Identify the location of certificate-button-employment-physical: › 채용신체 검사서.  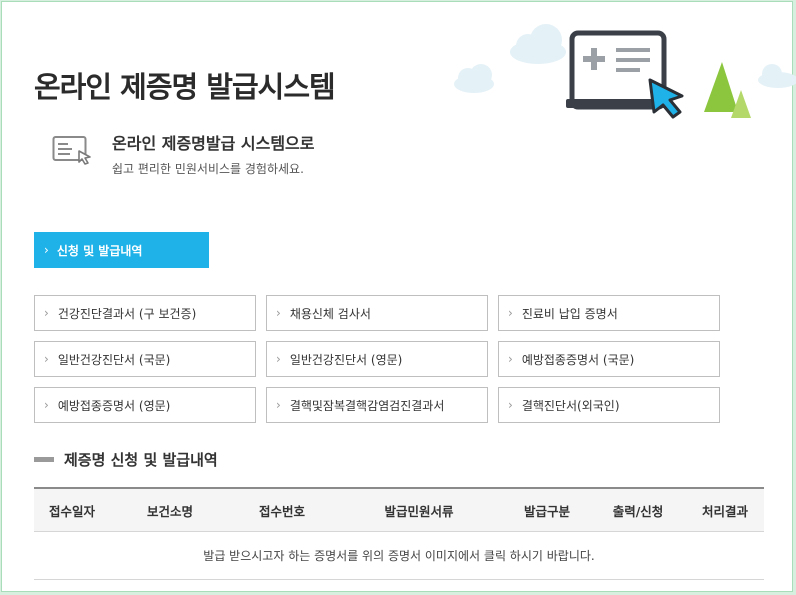
(377, 313).